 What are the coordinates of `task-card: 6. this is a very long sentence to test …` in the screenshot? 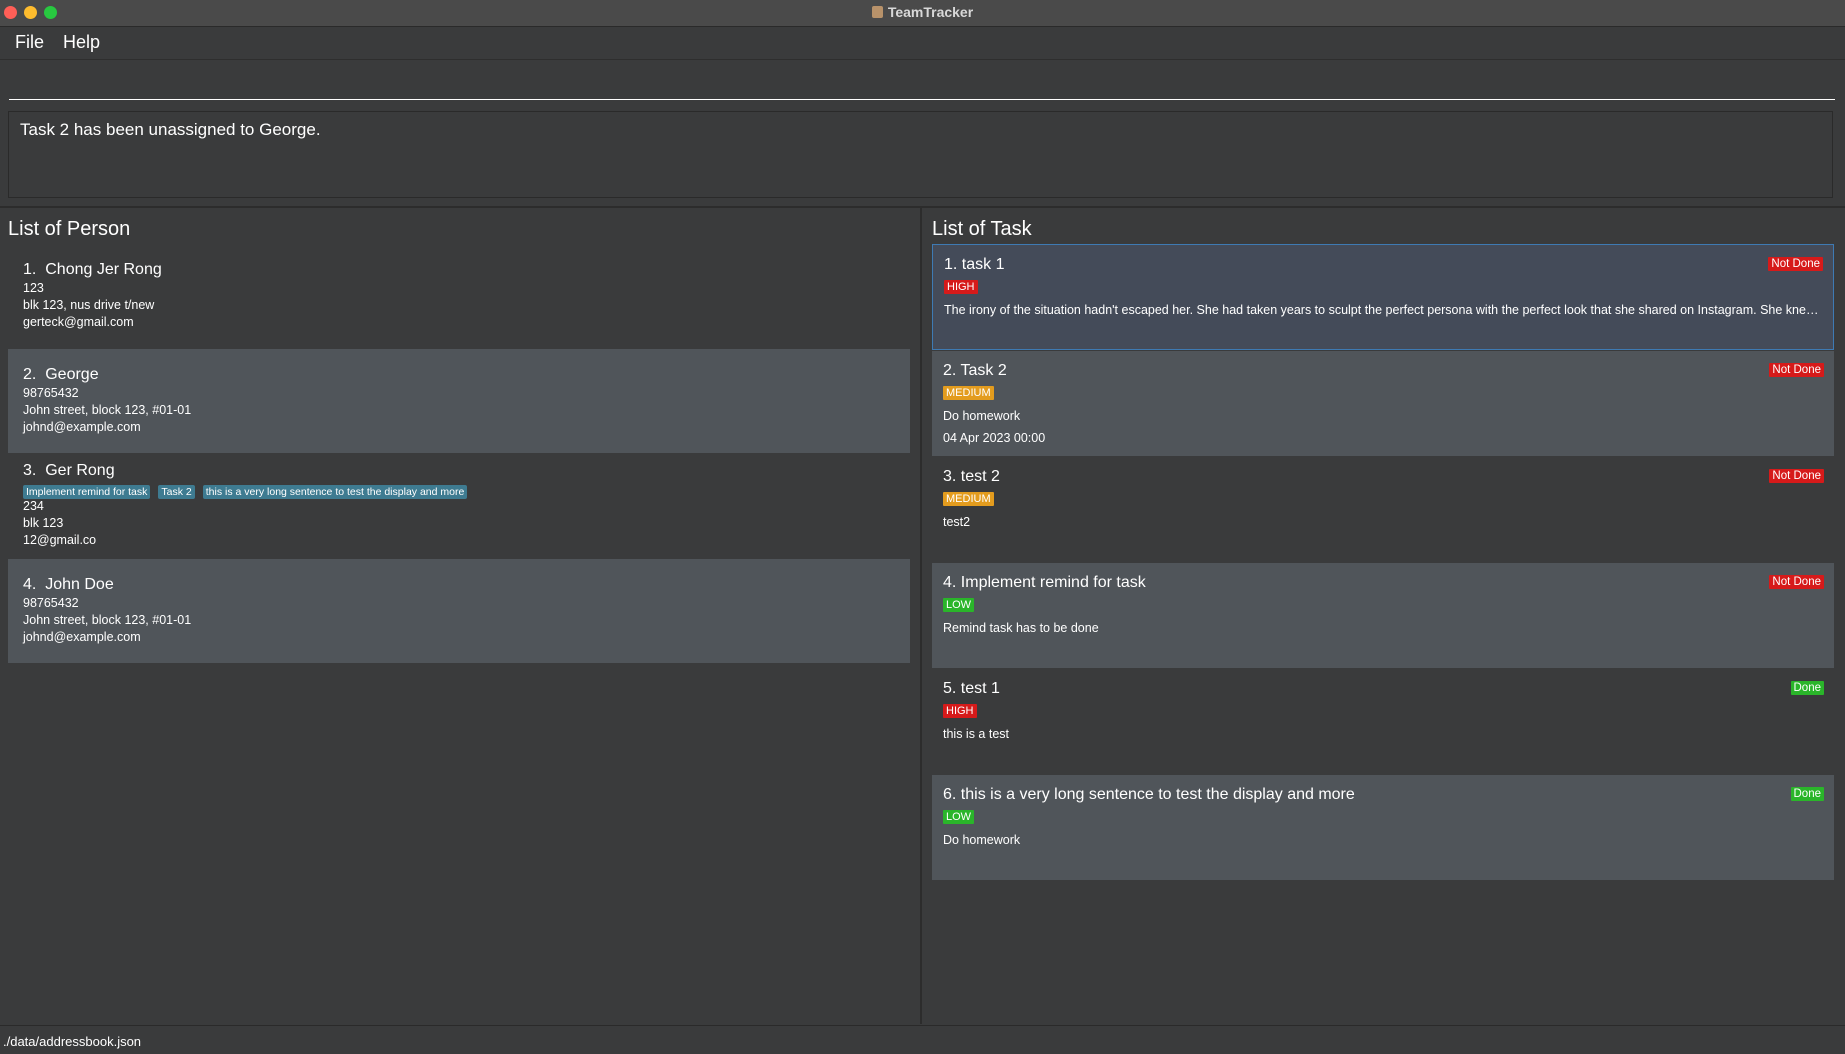 It's located at (1383, 827).